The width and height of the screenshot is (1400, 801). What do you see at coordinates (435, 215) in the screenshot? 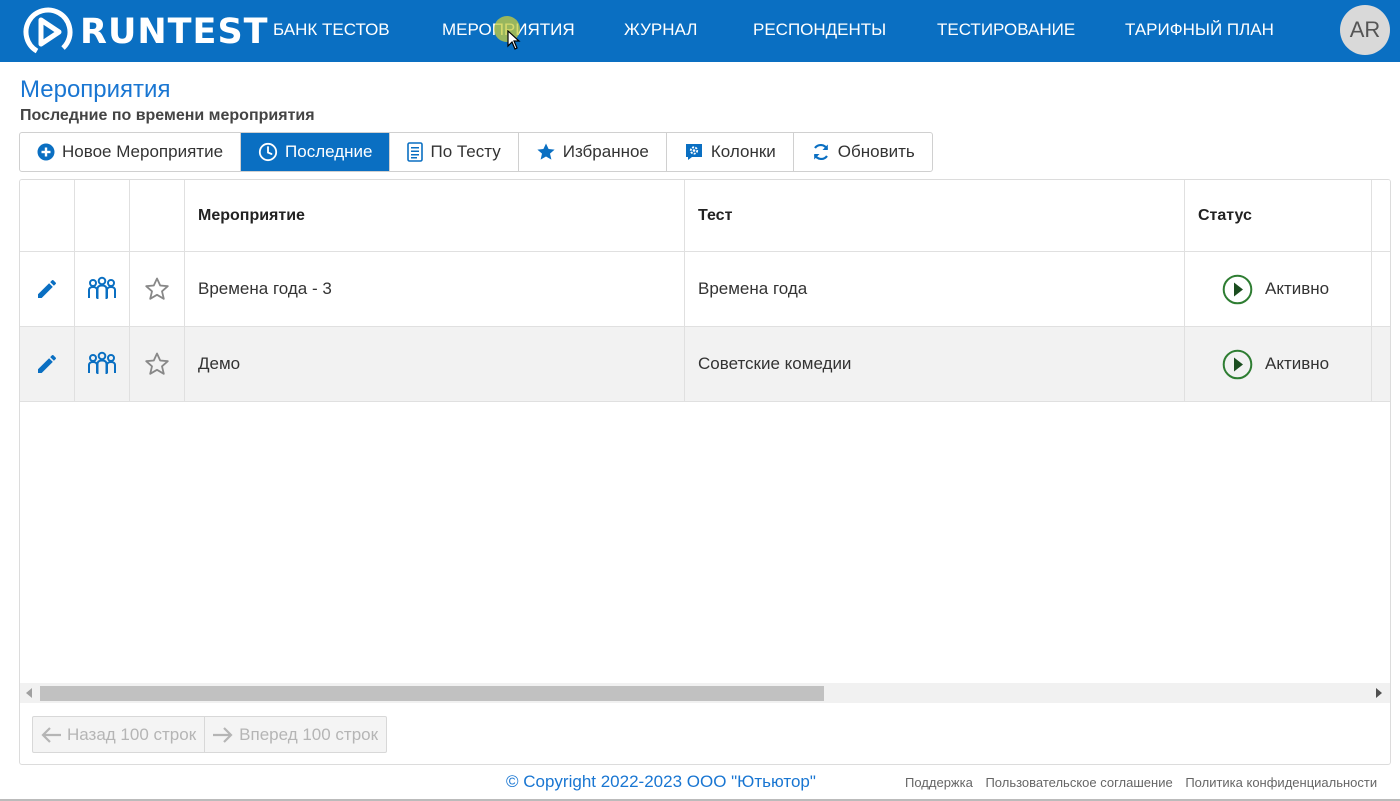
I see `column-header-event: Мероприятие` at bounding box center [435, 215].